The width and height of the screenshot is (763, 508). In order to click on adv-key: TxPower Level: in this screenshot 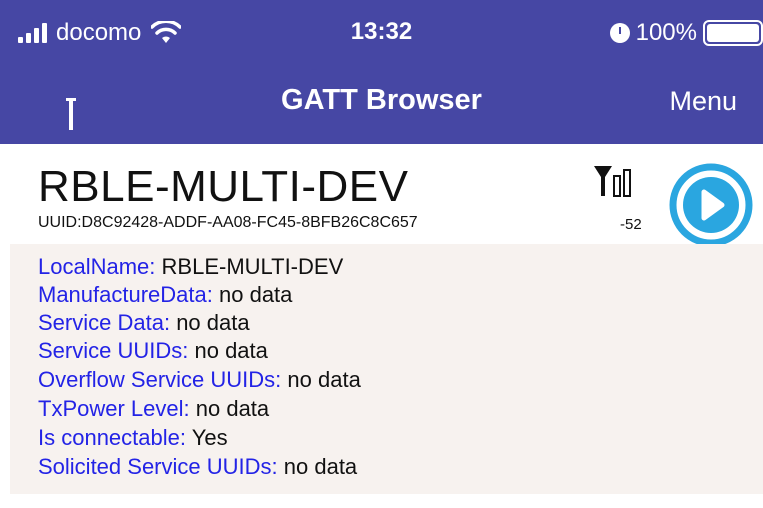, I will do `click(114, 408)`.